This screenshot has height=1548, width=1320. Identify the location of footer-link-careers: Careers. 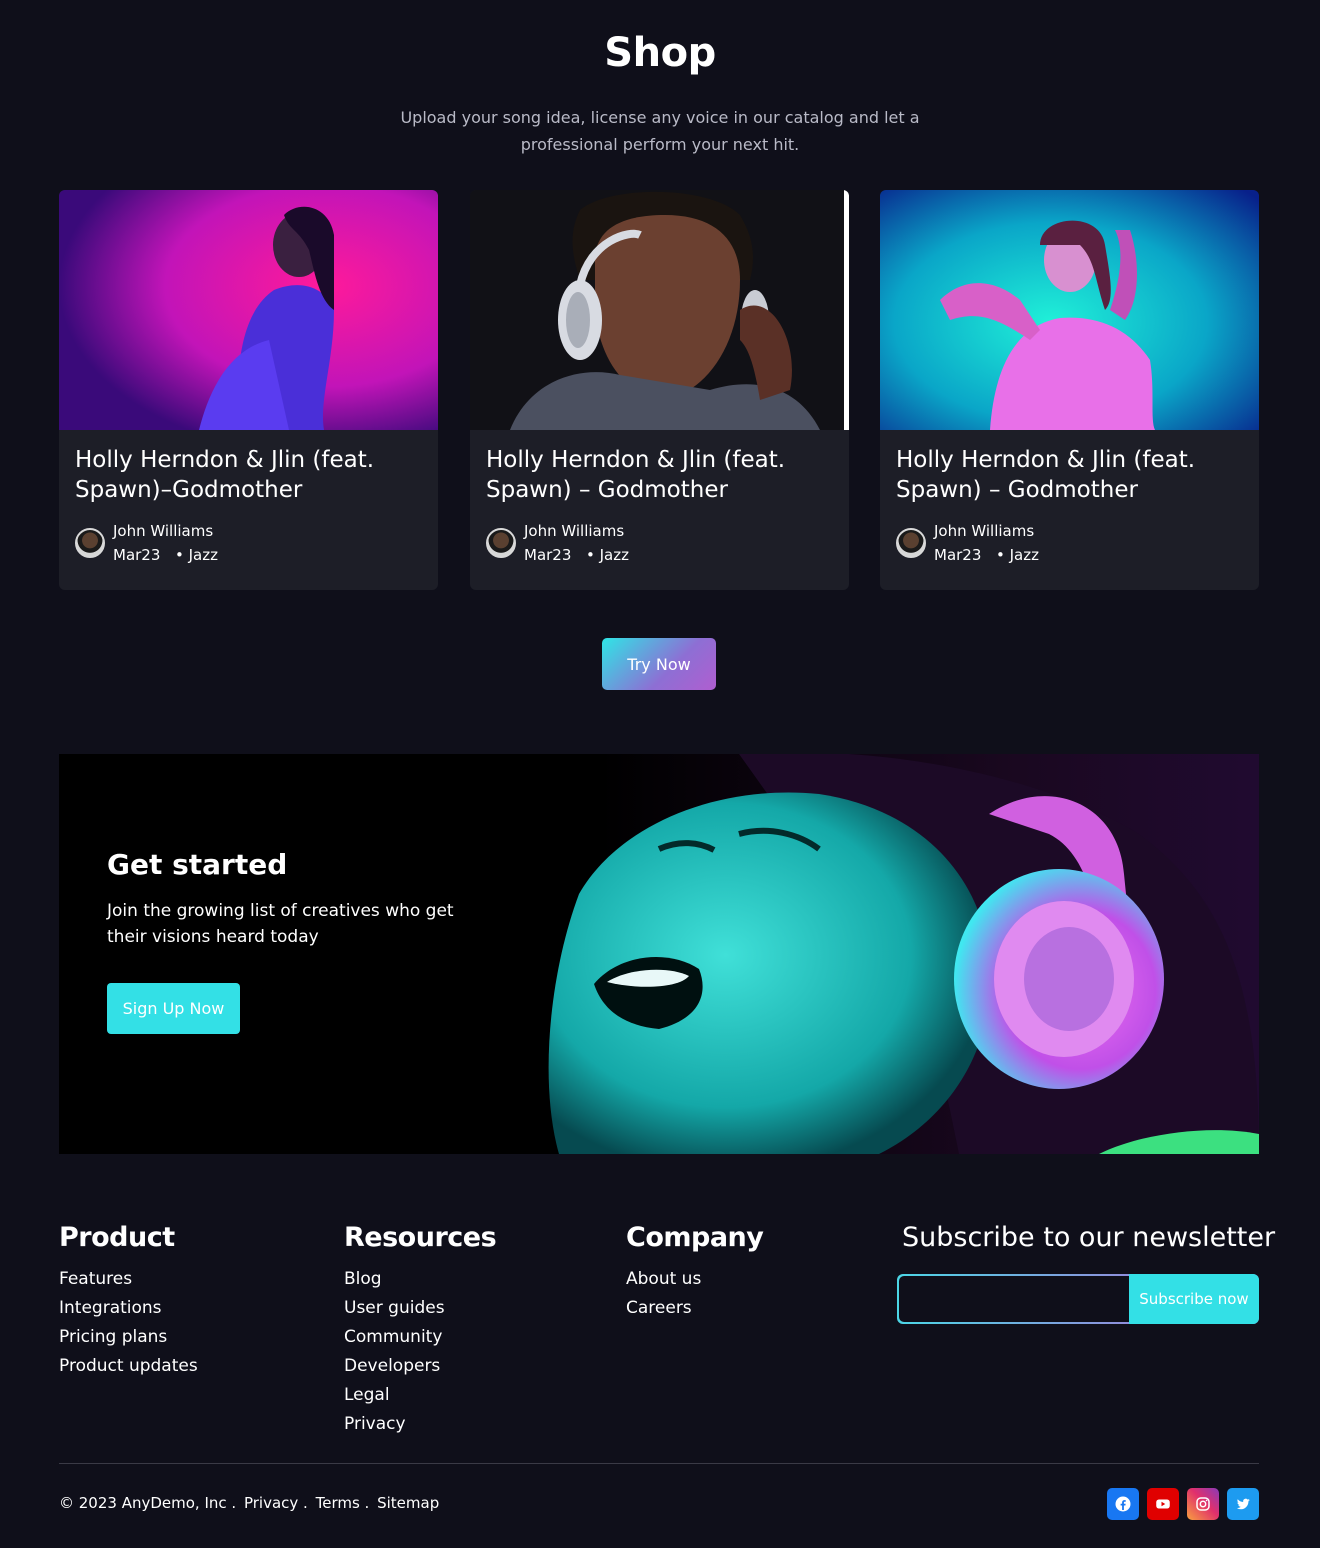
(694, 1308).